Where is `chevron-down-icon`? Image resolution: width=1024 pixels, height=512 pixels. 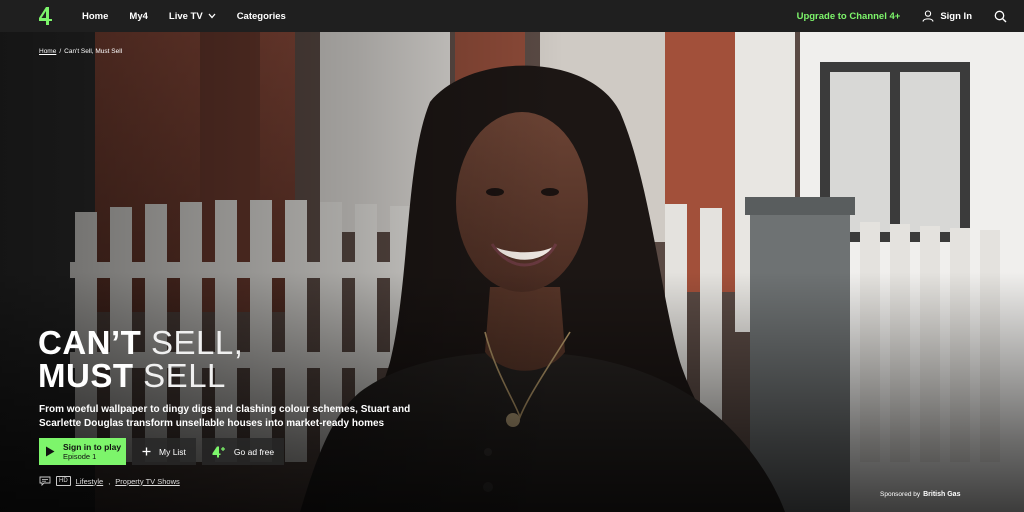
chevron-down-icon is located at coordinates (212, 16).